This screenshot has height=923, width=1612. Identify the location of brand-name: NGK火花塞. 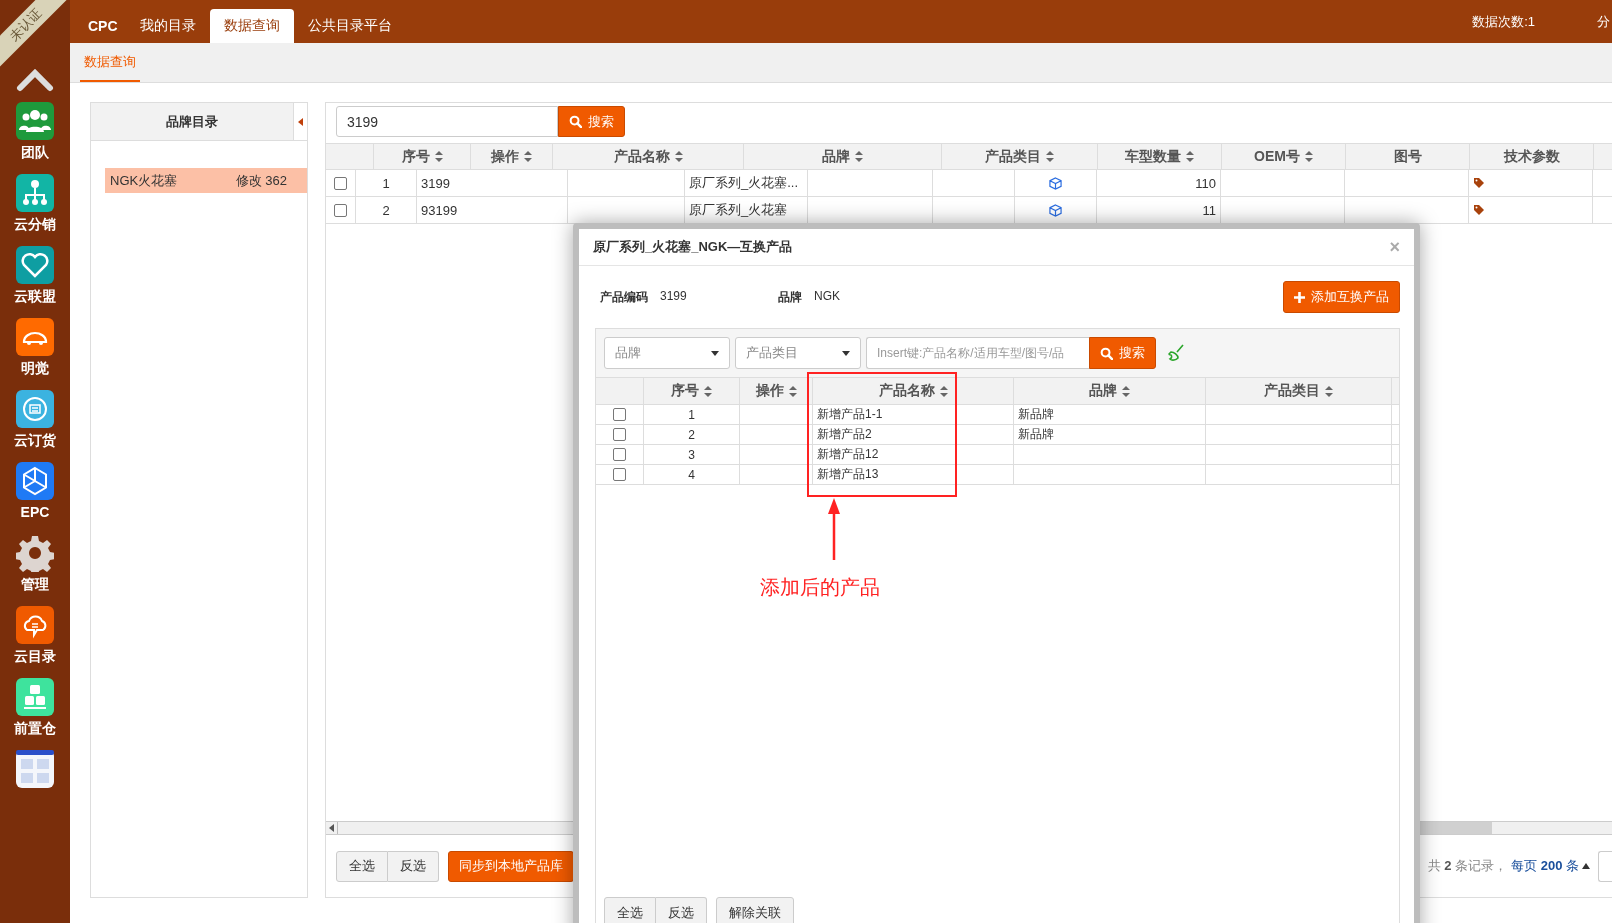
(144, 180).